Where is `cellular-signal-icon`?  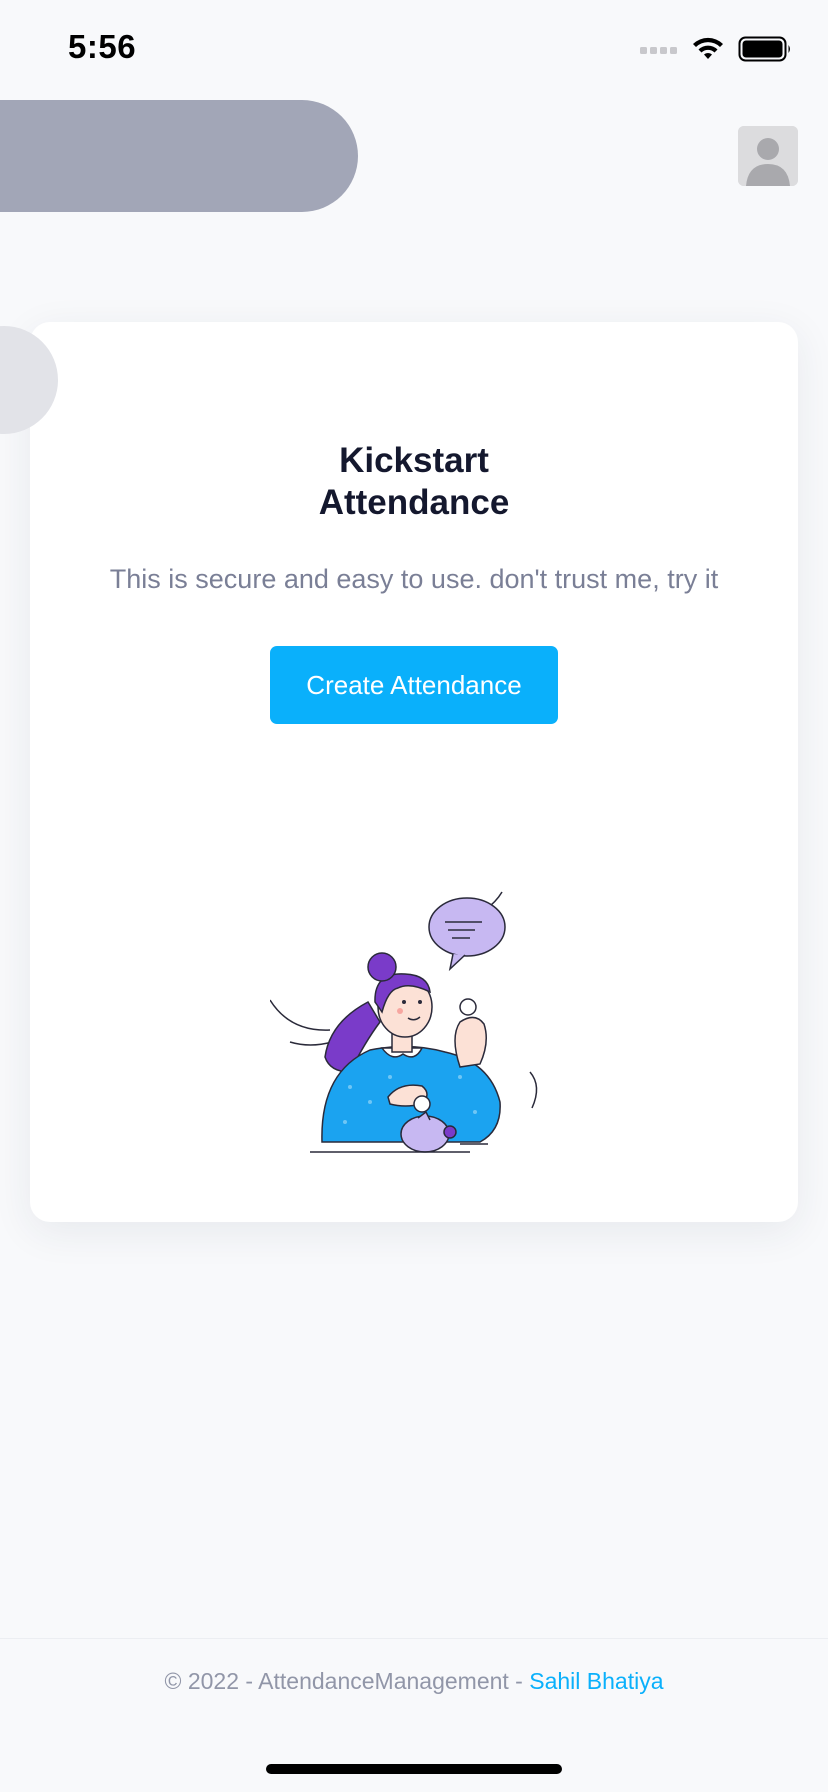 cellular-signal-icon is located at coordinates (659, 52).